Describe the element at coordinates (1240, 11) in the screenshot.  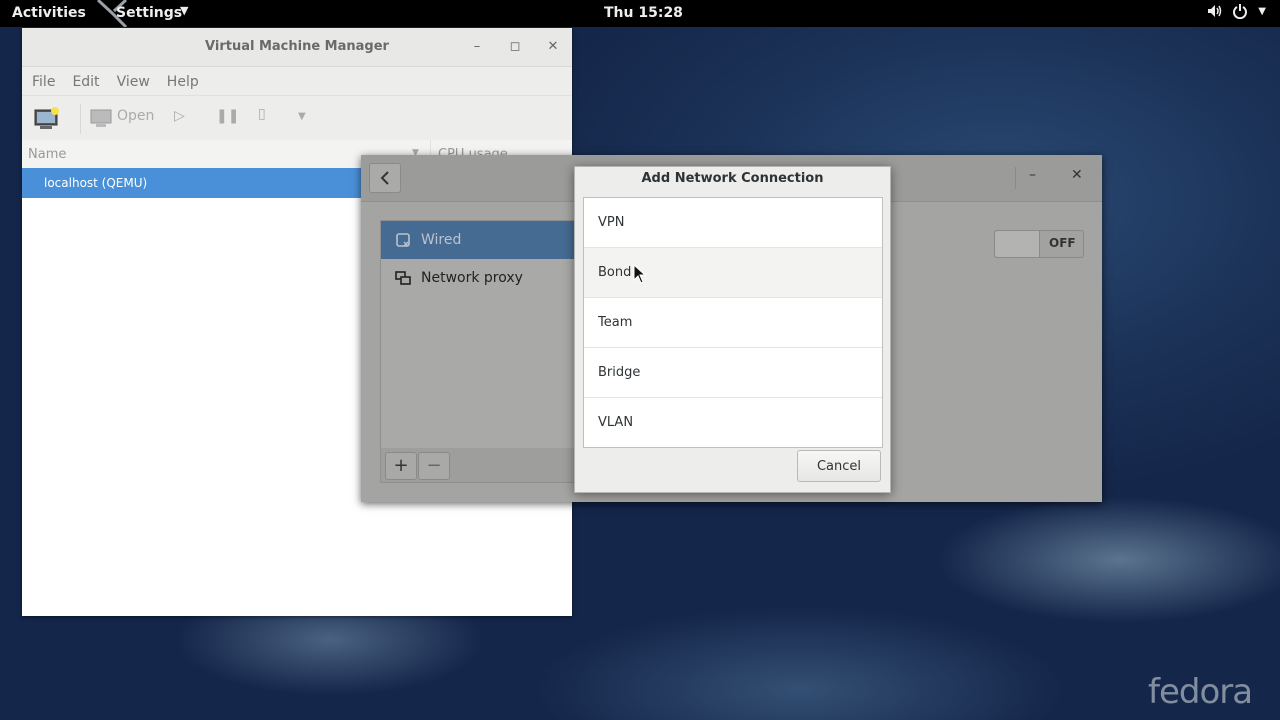
I see `power-icon` at that location.